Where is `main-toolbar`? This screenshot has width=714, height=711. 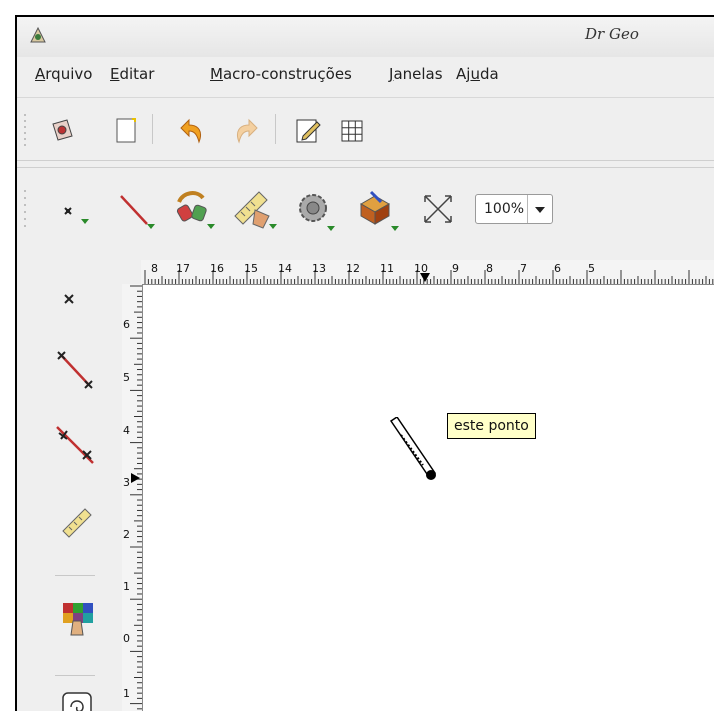
main-toolbar is located at coordinates (365, 129).